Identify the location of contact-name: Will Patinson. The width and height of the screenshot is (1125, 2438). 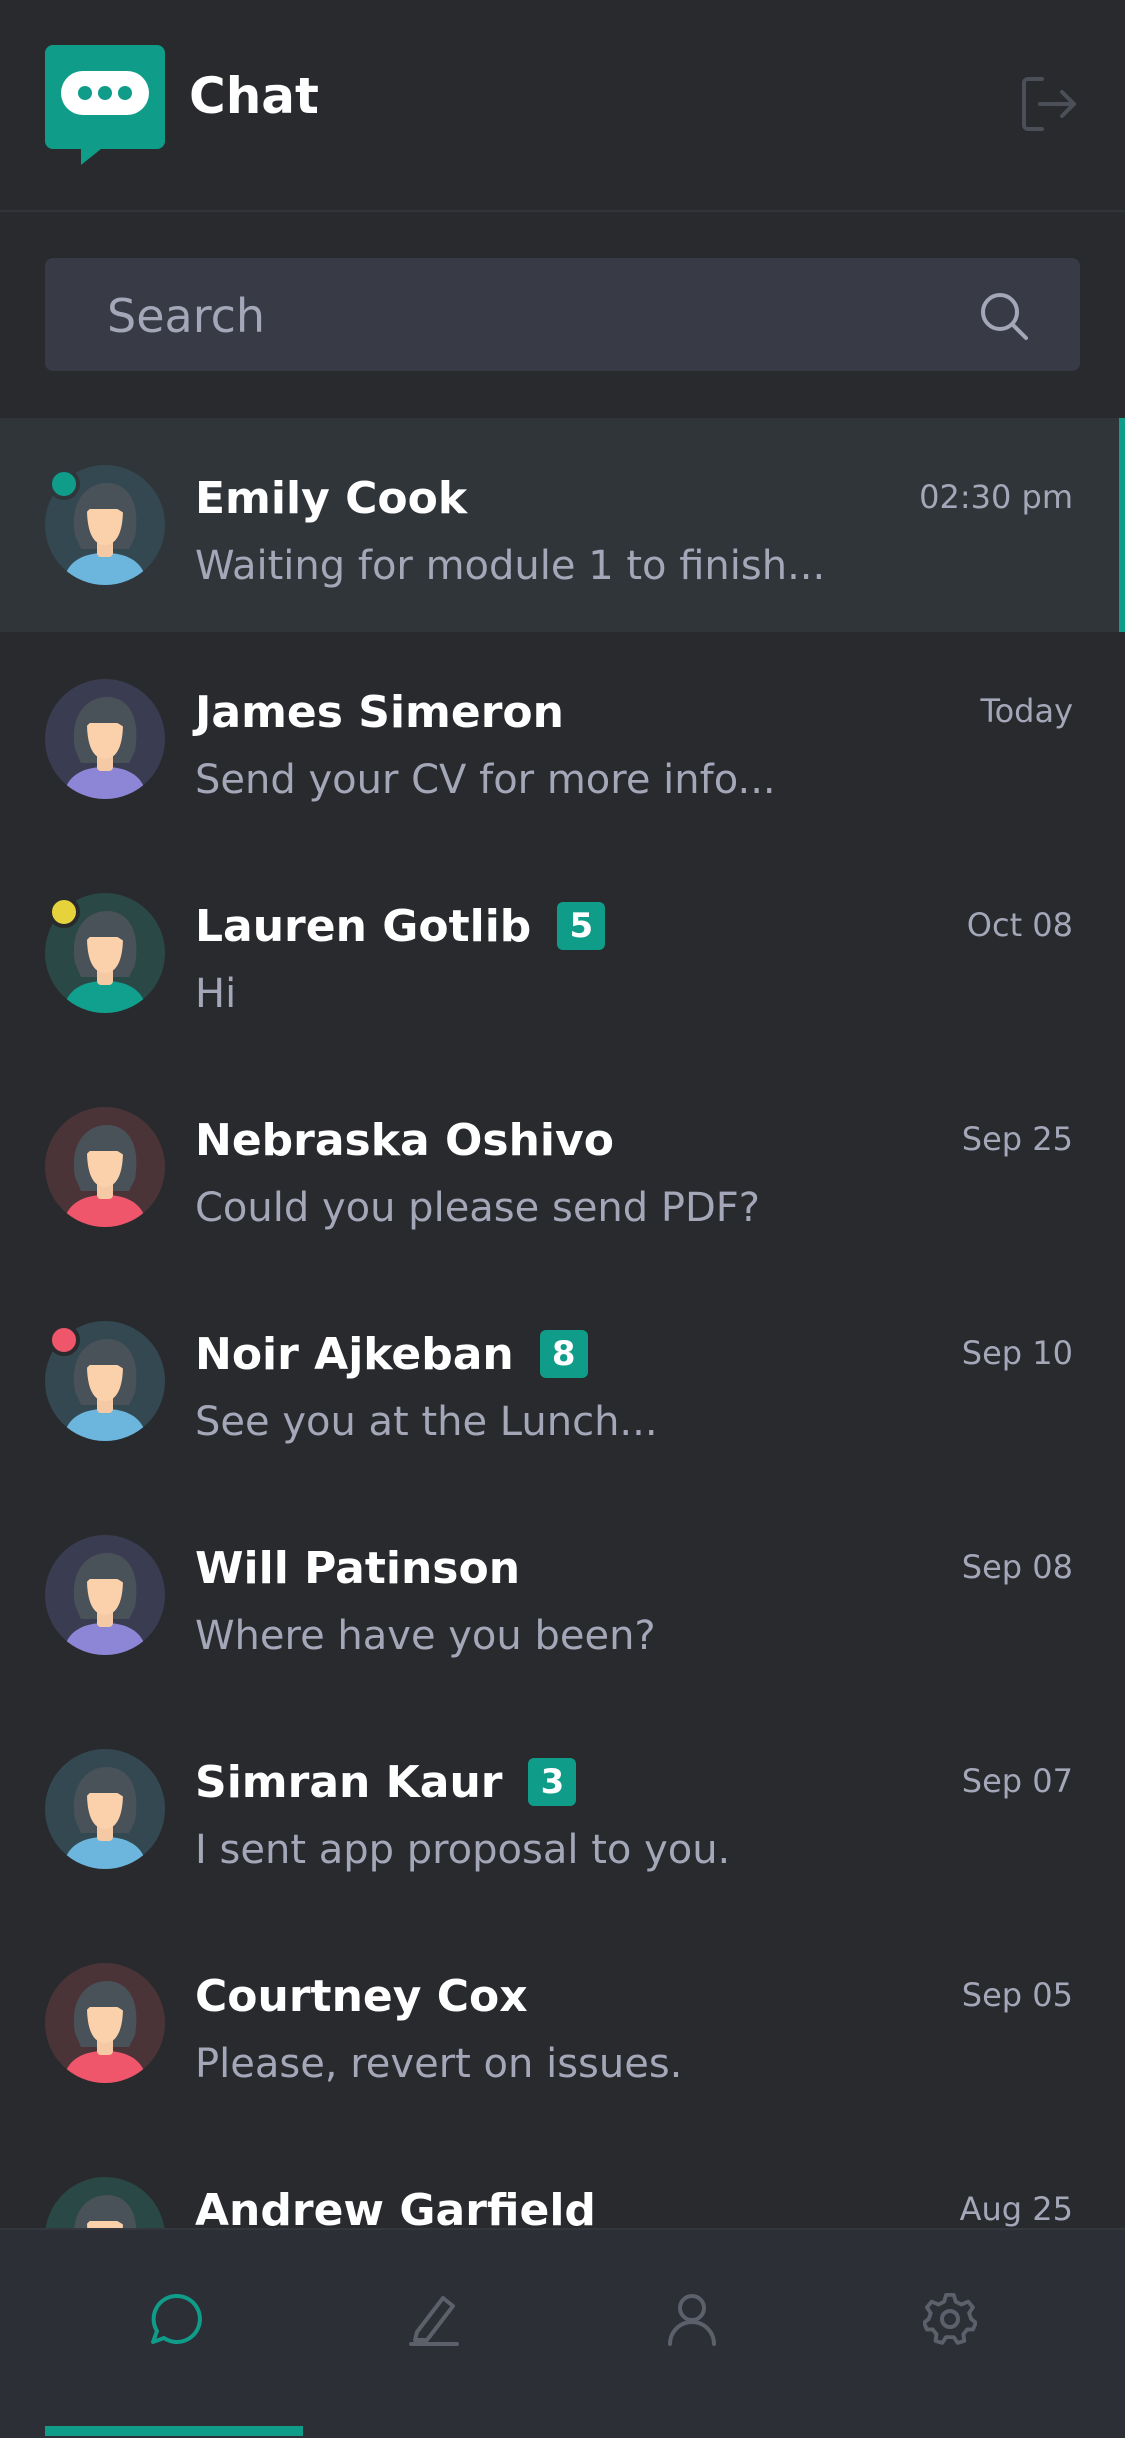
(358, 1568).